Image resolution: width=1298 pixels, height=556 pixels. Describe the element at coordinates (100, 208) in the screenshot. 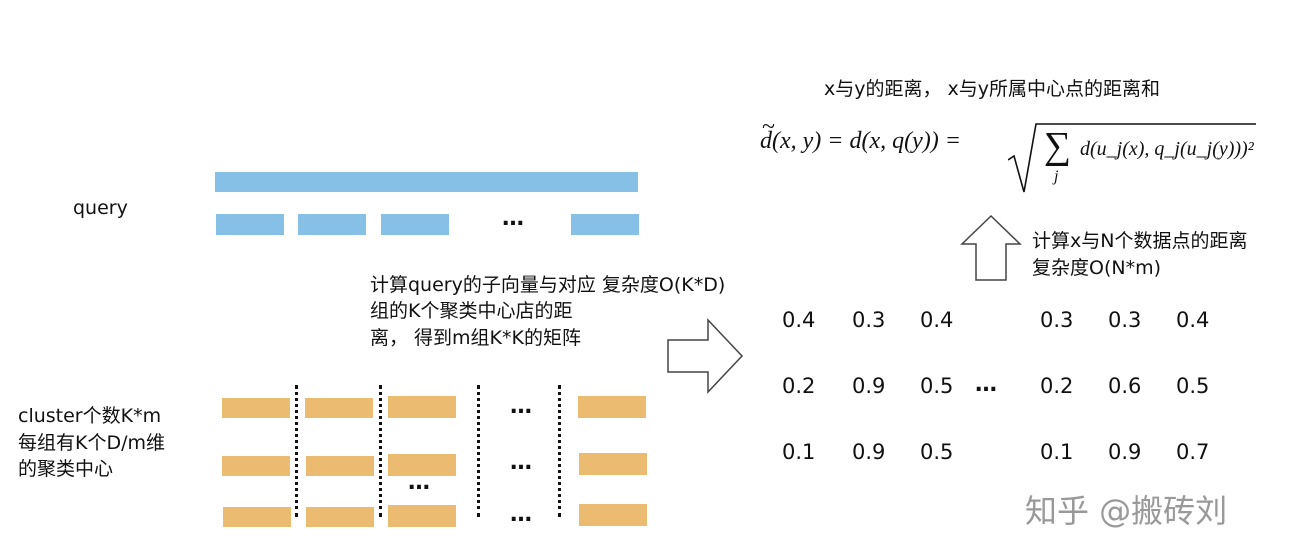

I see `query-label: query` at that location.